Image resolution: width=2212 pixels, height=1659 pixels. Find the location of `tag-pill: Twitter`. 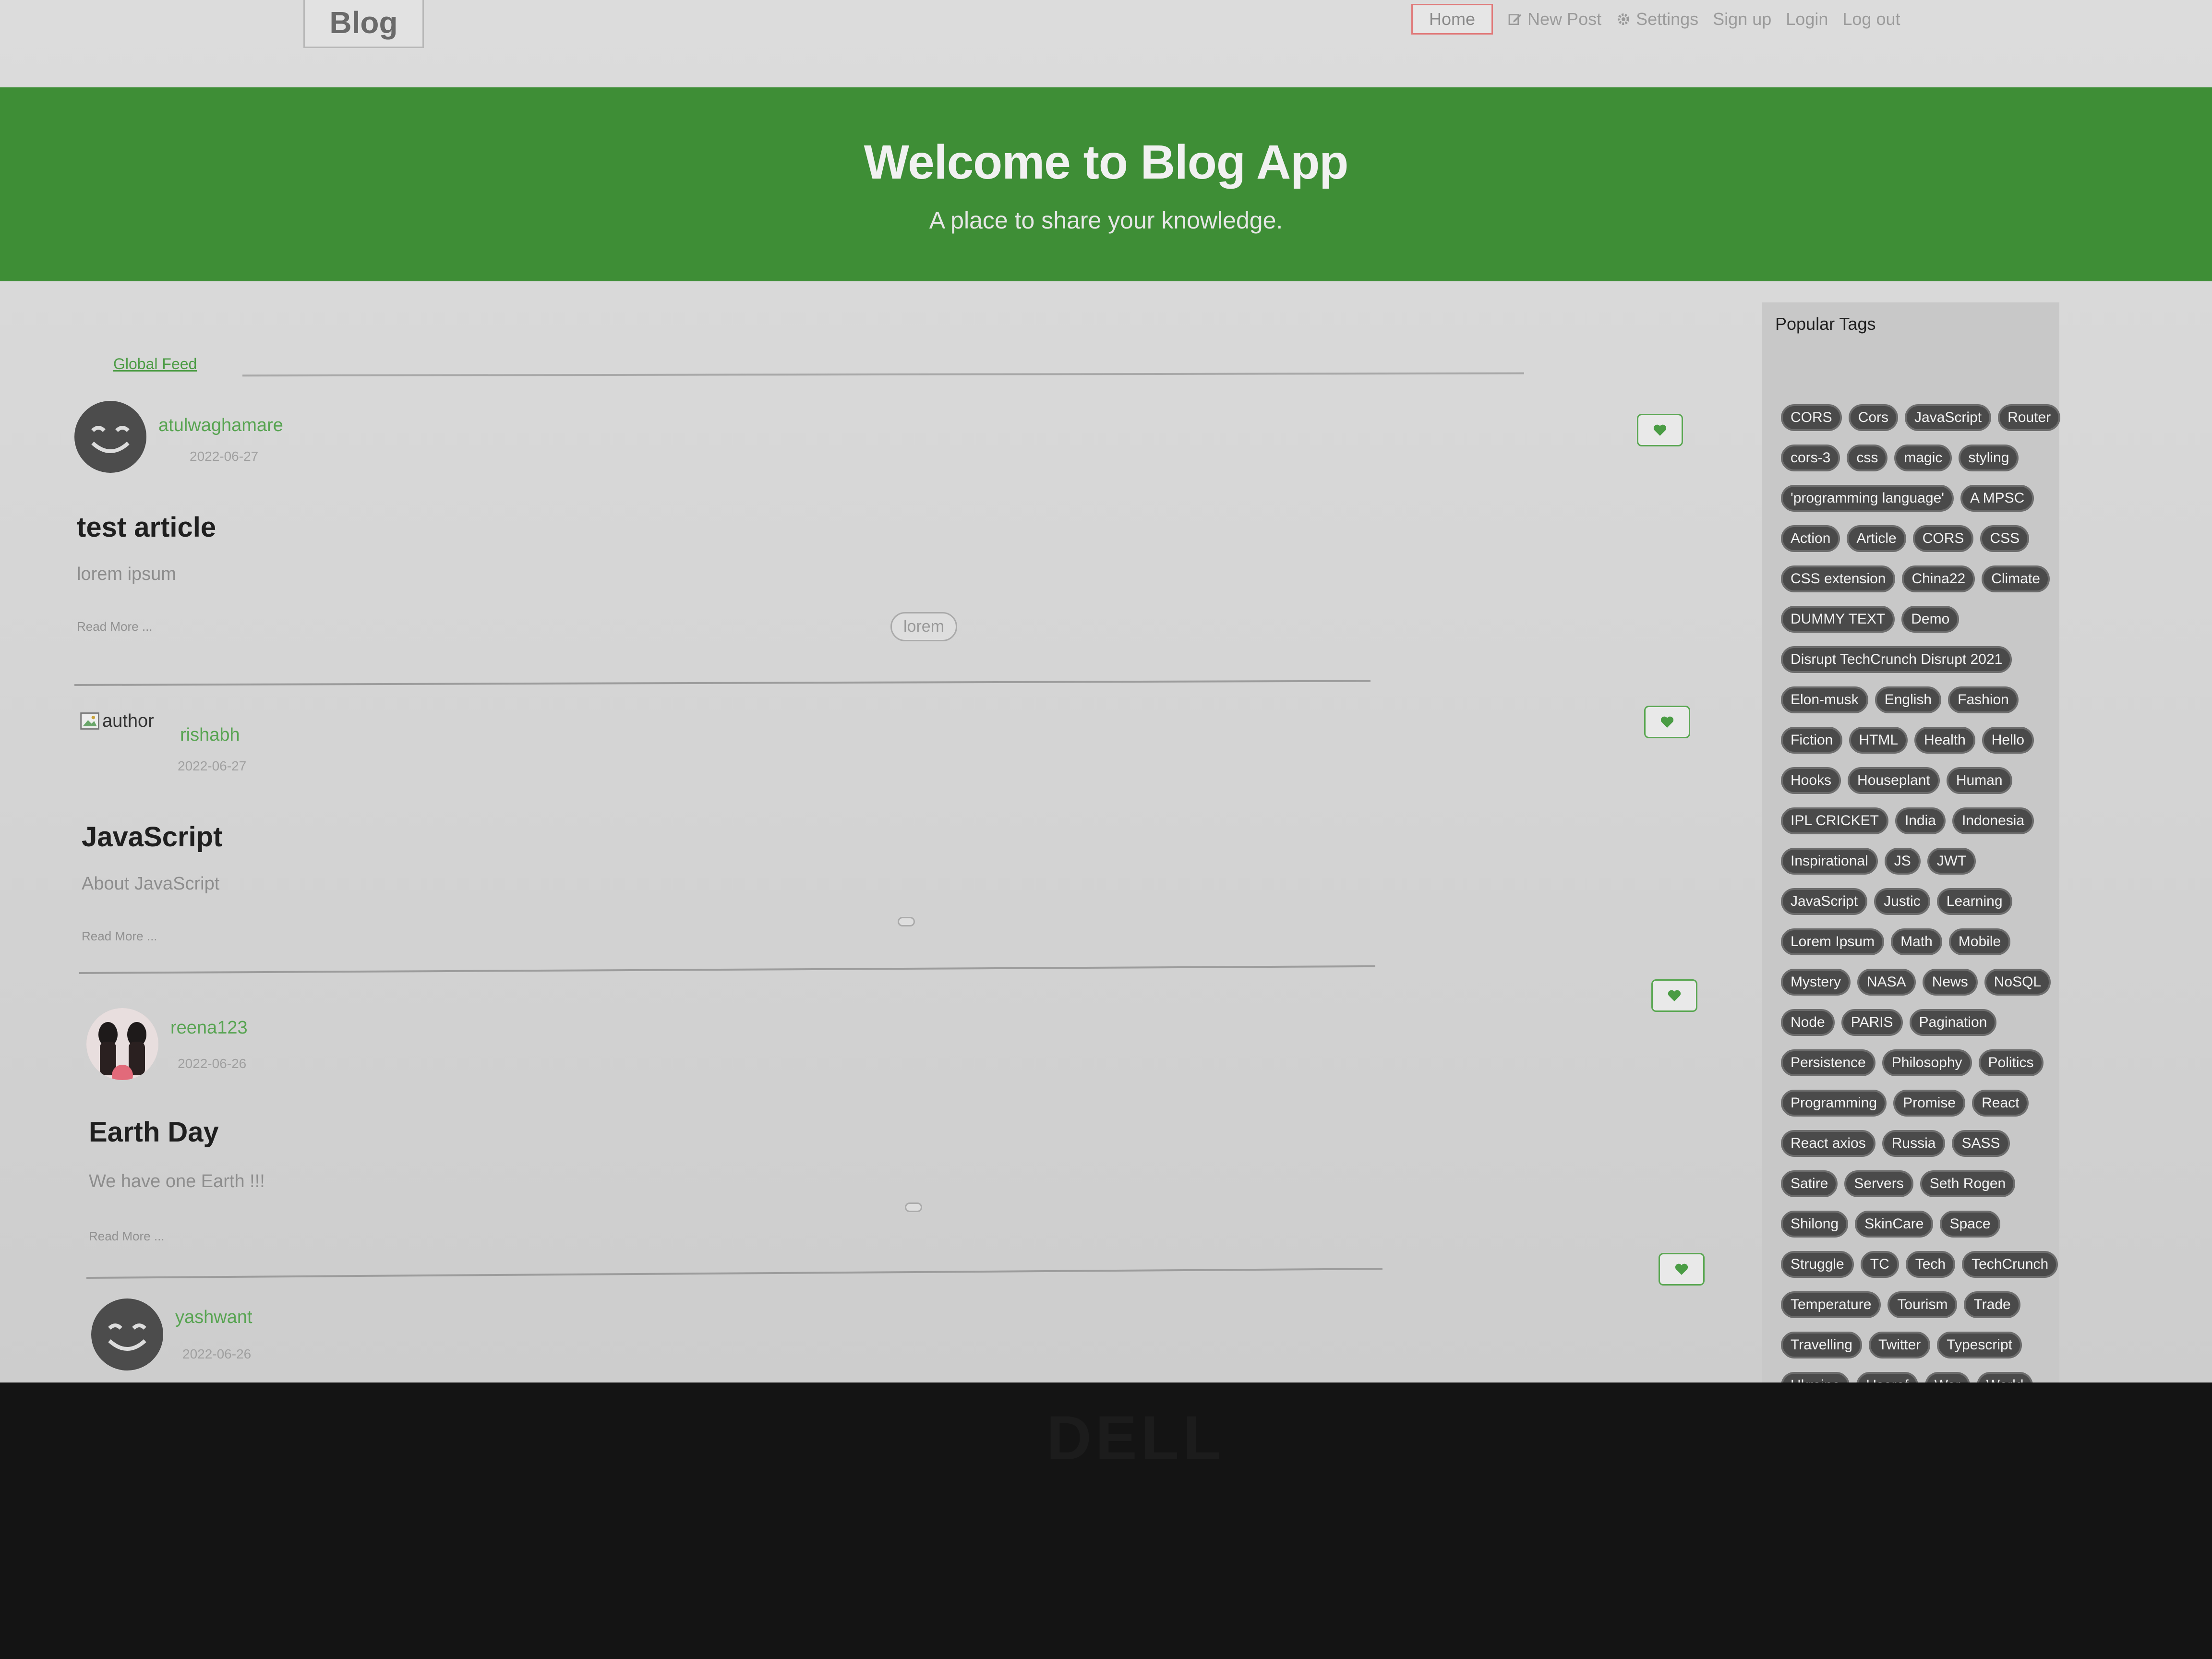

tag-pill: Twitter is located at coordinates (1900, 1345).